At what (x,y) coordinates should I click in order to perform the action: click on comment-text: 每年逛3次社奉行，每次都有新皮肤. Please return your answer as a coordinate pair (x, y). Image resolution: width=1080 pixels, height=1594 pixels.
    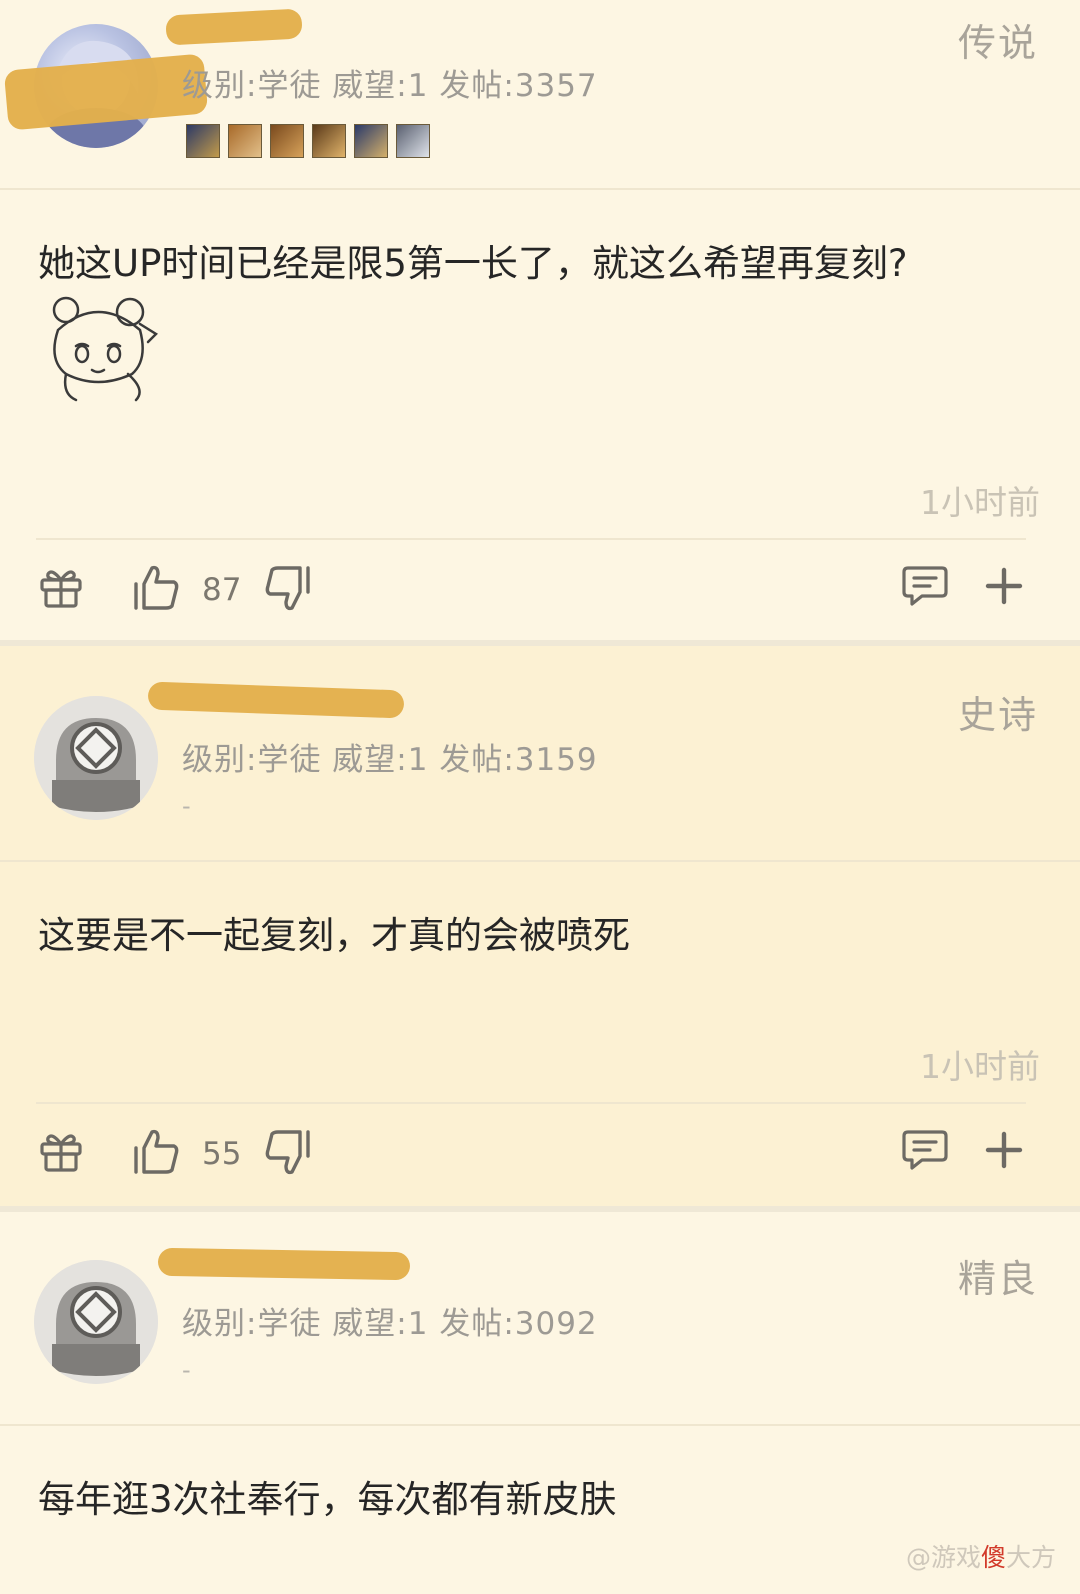
    Looking at the image, I should click on (327, 1499).